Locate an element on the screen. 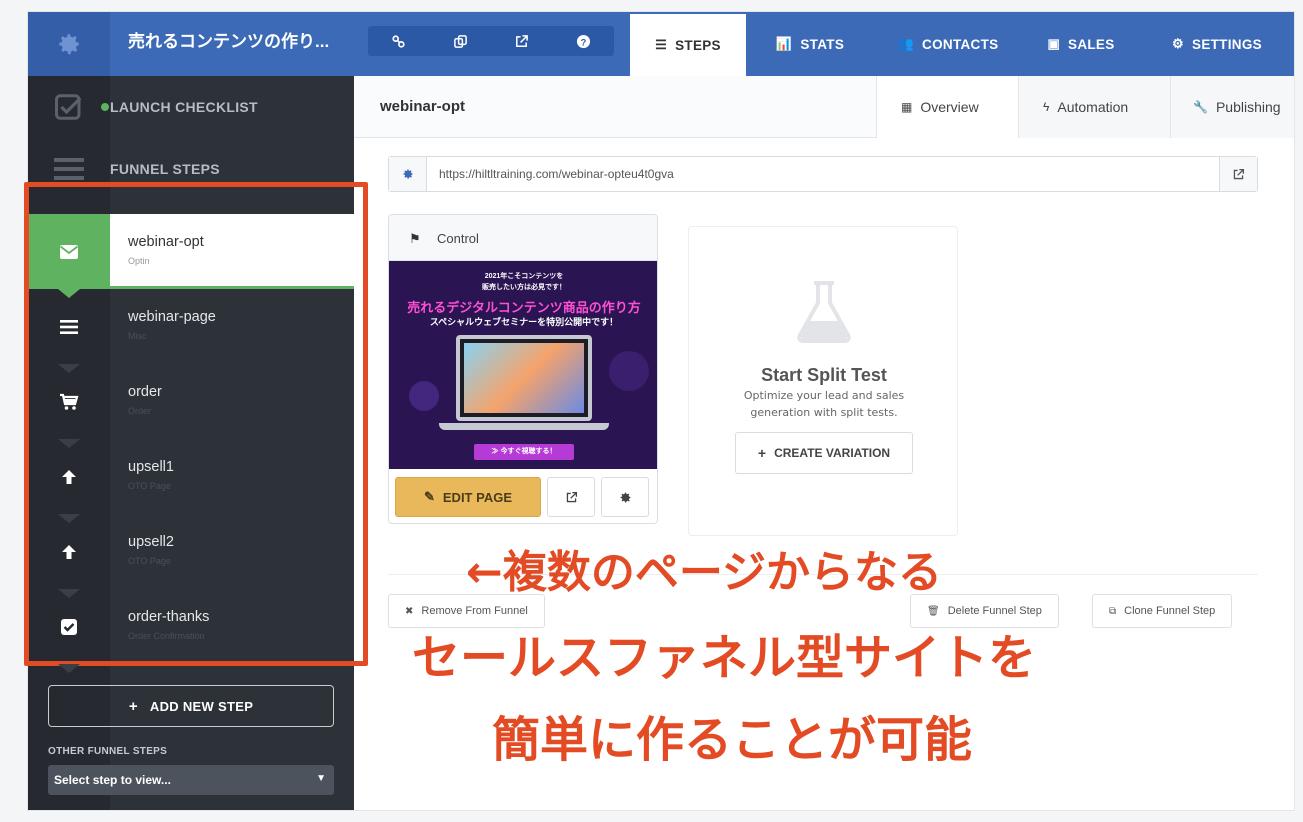 Image resolution: width=1303 pixels, height=822 pixels. clone-funnel-step-label: Clone Funnel Step is located at coordinates (1170, 611).